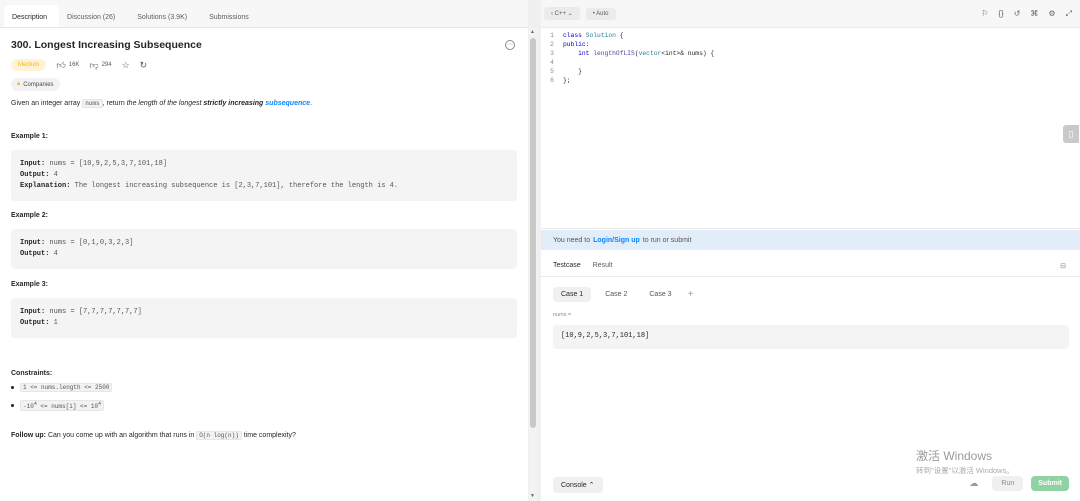  Describe the element at coordinates (144, 65) in the screenshot. I see `share-icon: ↻` at that location.